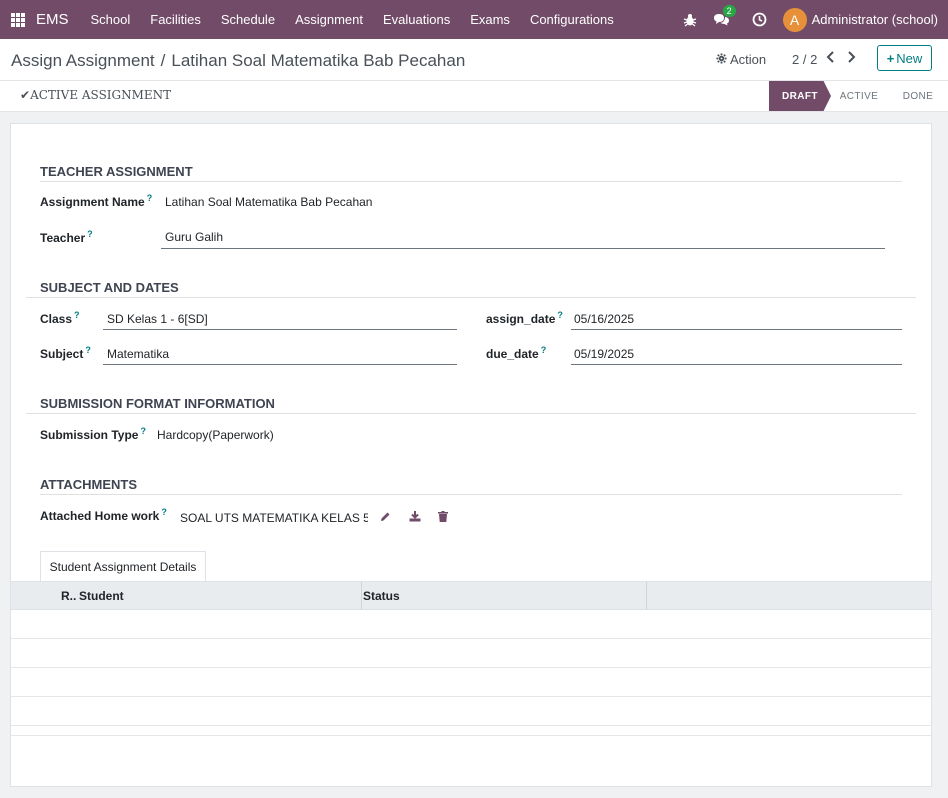 The width and height of the screenshot is (948, 798). Describe the element at coordinates (572, 19) in the screenshot. I see `menu-configurations: Configurations` at that location.